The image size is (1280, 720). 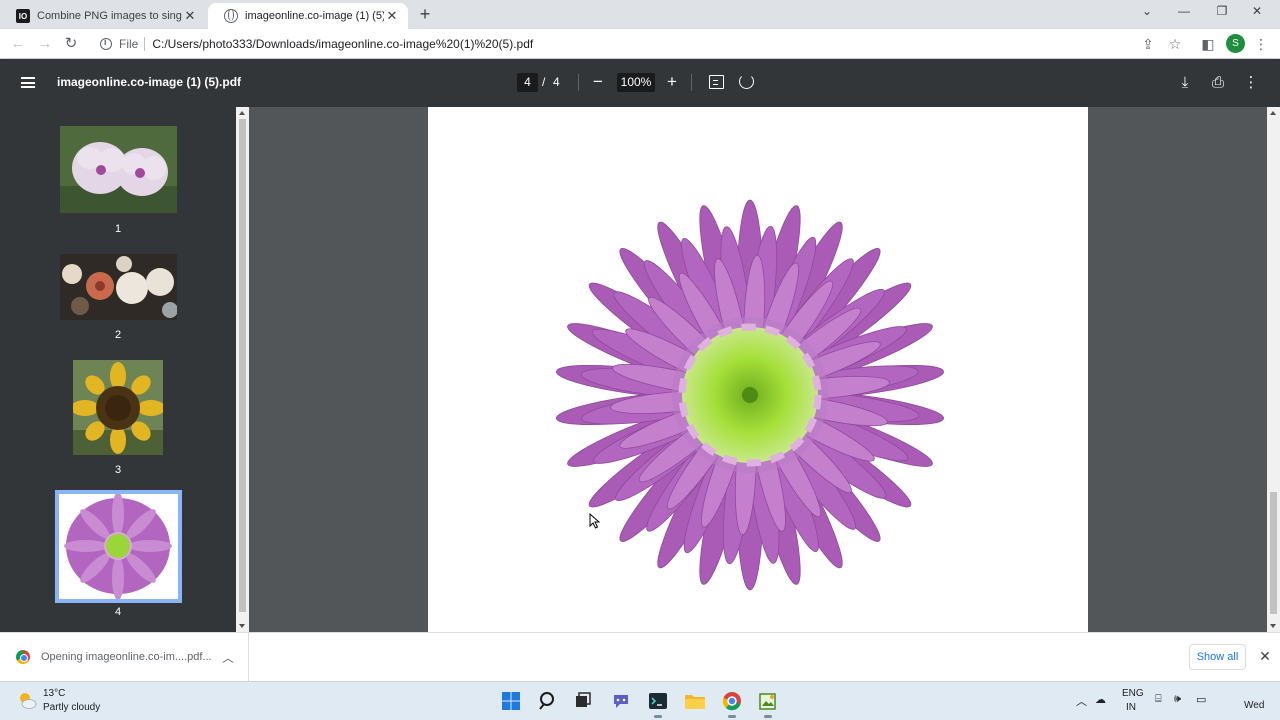 What do you see at coordinates (71, 44) in the screenshot?
I see `reload-button: ↻` at bounding box center [71, 44].